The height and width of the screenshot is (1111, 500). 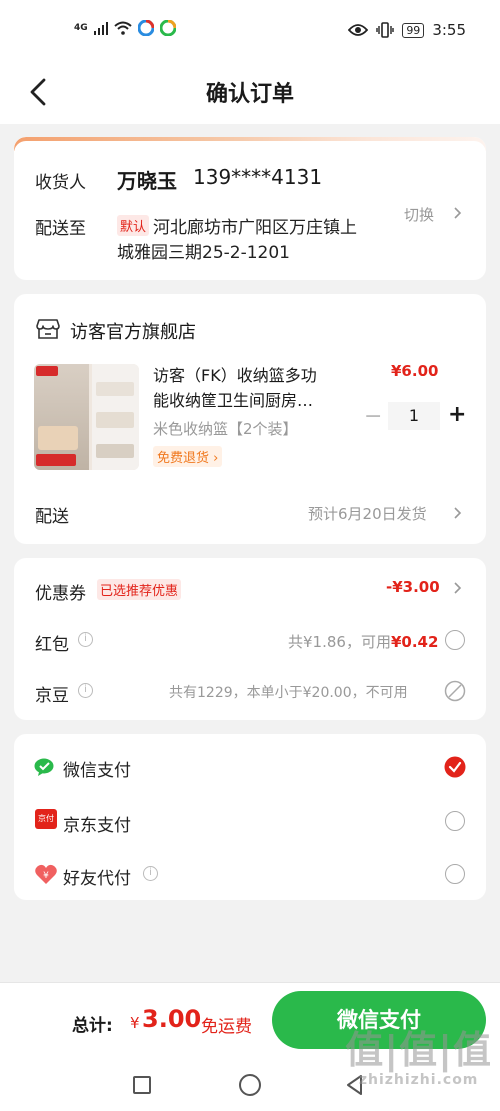 I want to click on battery-indicator: 99, so click(x=413, y=30).